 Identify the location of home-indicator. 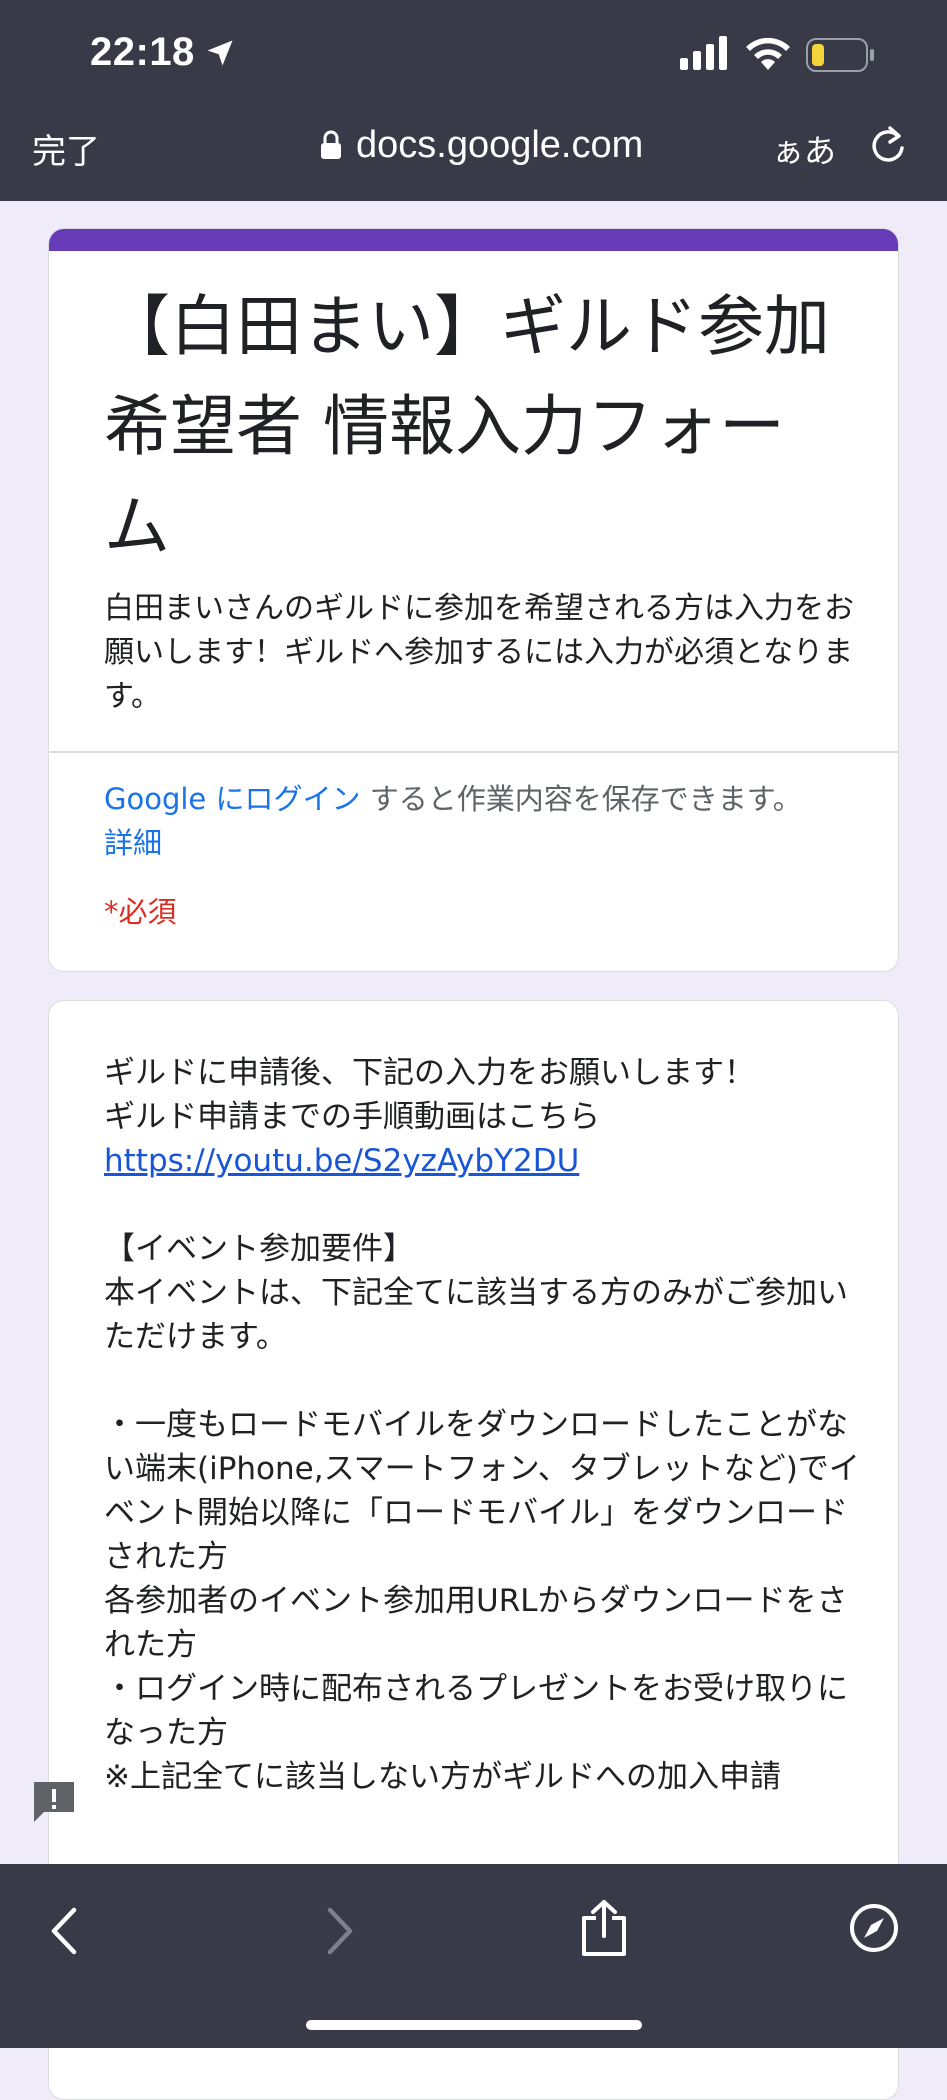
(474, 2025).